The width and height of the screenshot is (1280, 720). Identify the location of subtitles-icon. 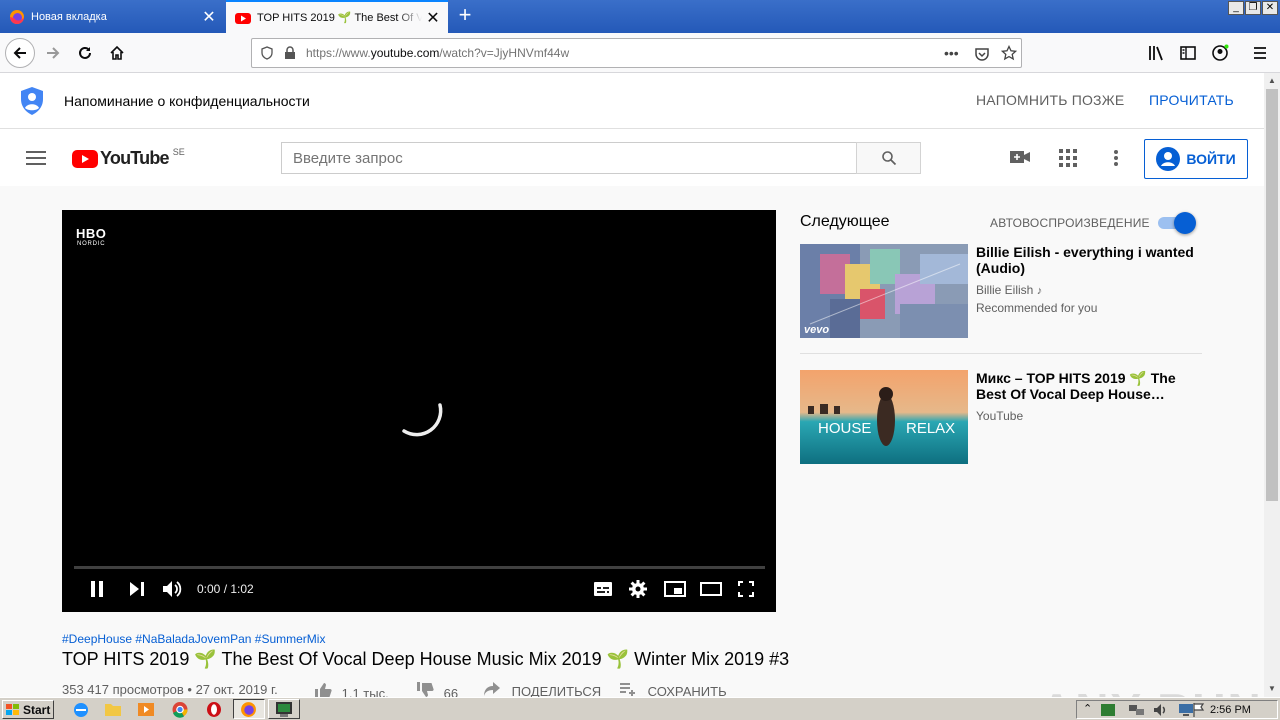
(603, 589).